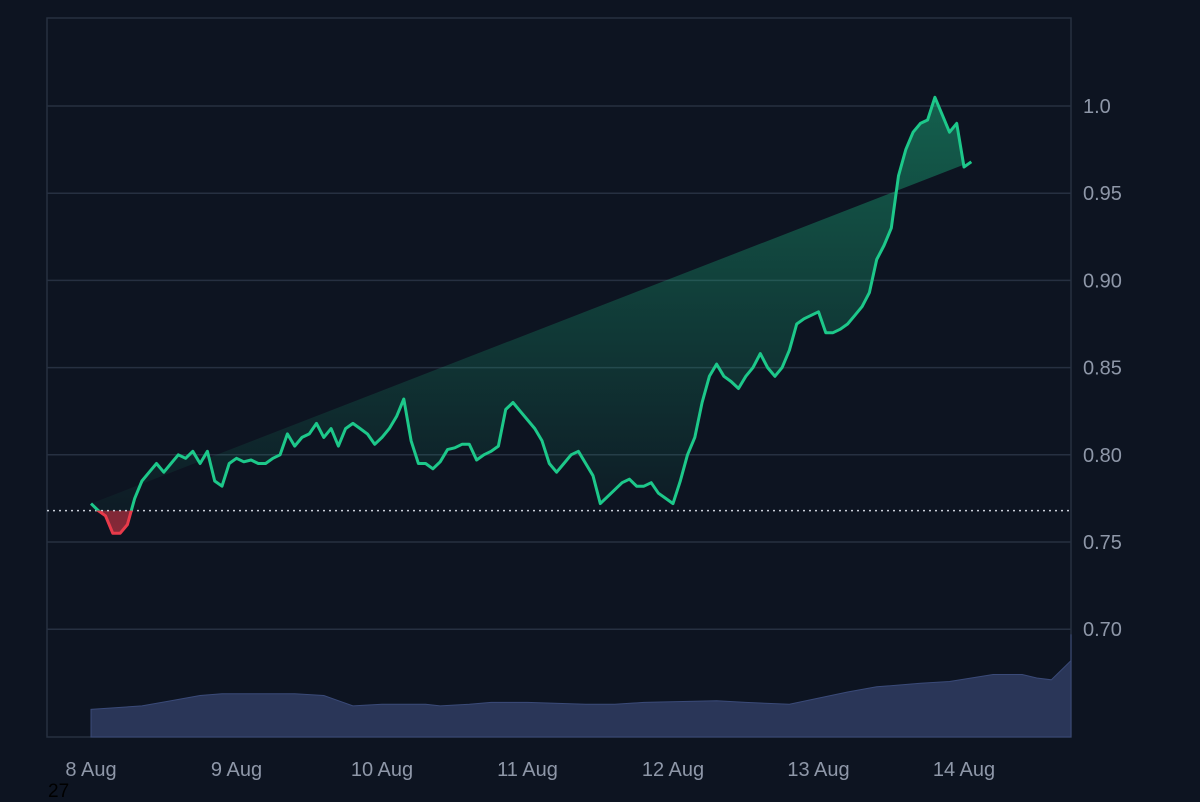  Describe the element at coordinates (818, 770) in the screenshot. I see `x-tick-label: 13 Aug` at that location.